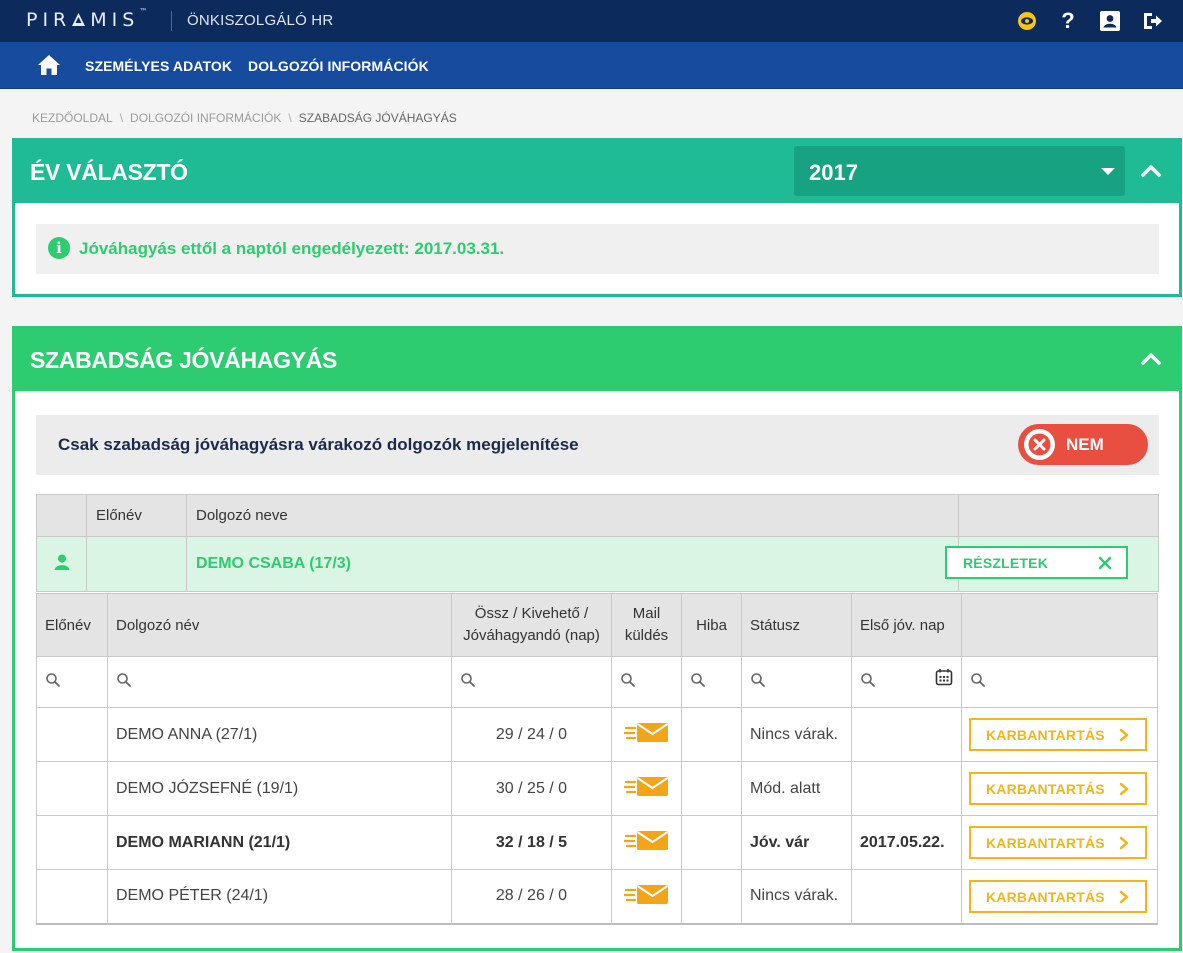 The width and height of the screenshot is (1183, 953). Describe the element at coordinates (279, 842) in the screenshot. I see `employee-name: DEMO MARIANN (21/1)` at that location.